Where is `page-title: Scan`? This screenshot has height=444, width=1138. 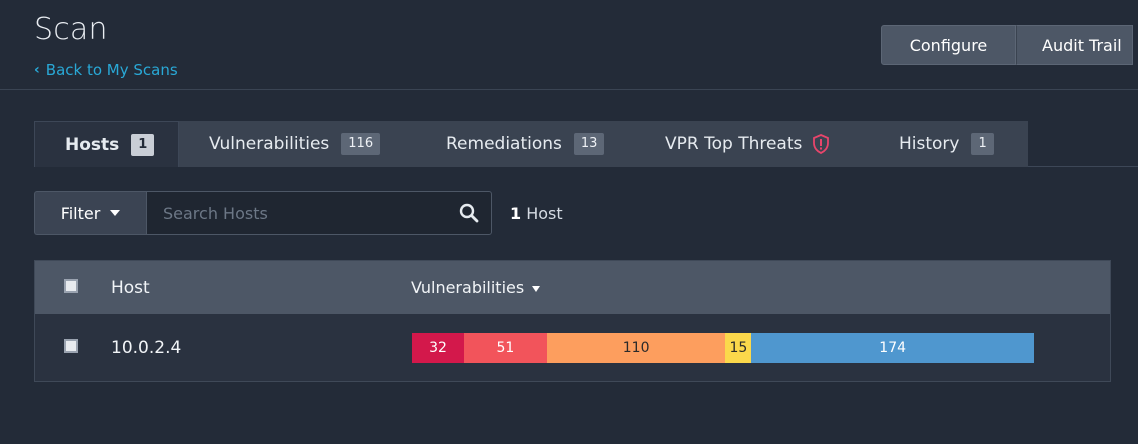
page-title: Scan is located at coordinates (71, 29).